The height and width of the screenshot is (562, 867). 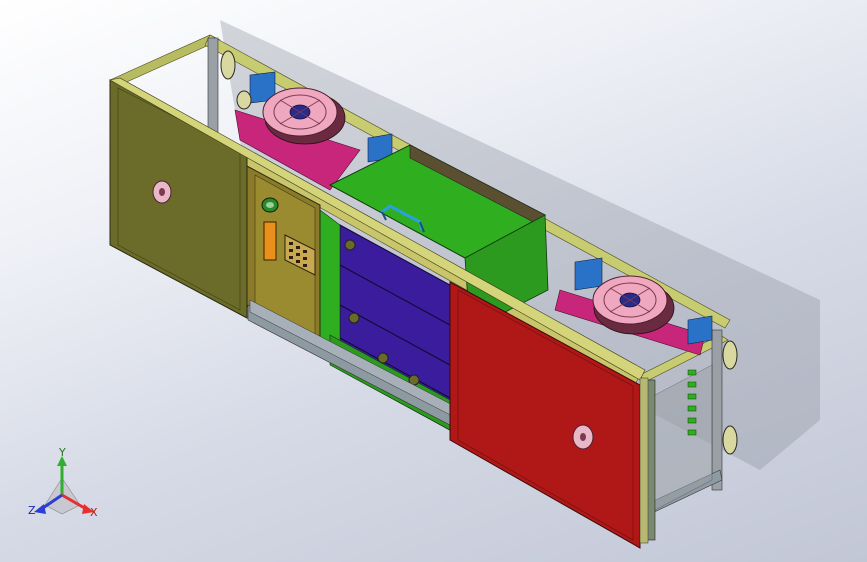 What do you see at coordinates (678, 452) in the screenshot?
I see `right-frame` at bounding box center [678, 452].